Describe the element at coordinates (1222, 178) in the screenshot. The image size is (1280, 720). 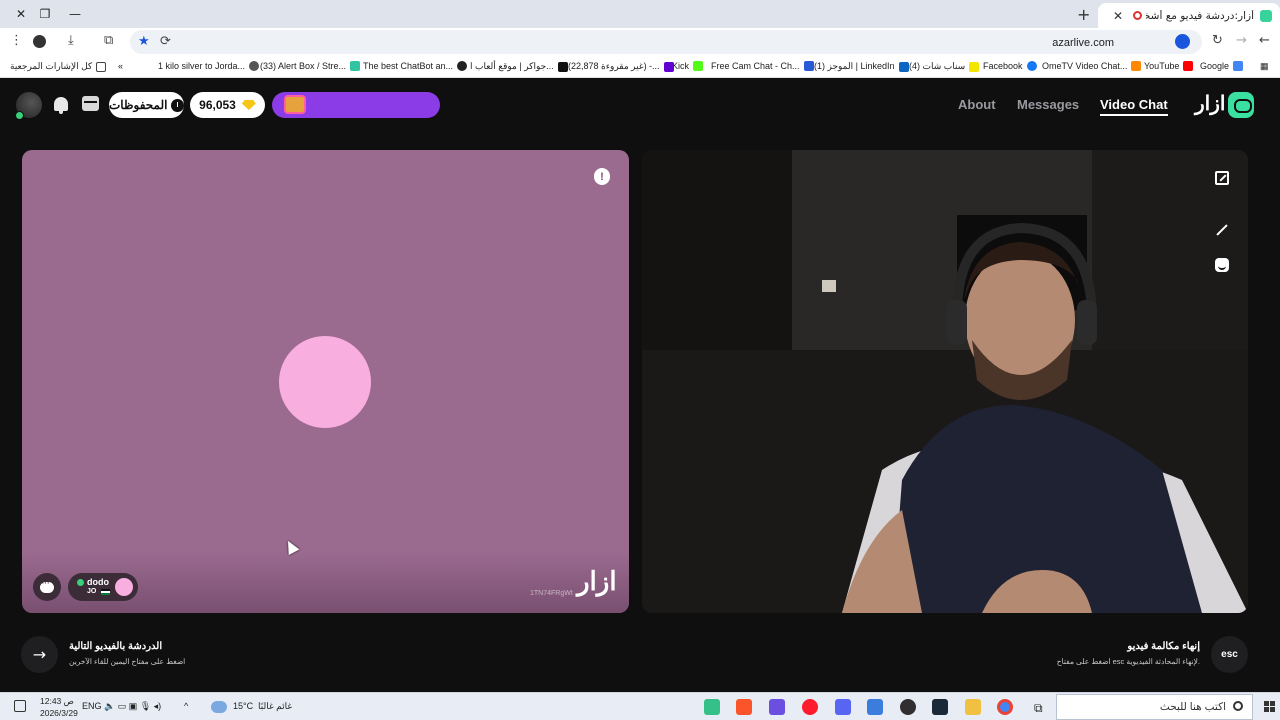
I see `expand-icon` at that location.